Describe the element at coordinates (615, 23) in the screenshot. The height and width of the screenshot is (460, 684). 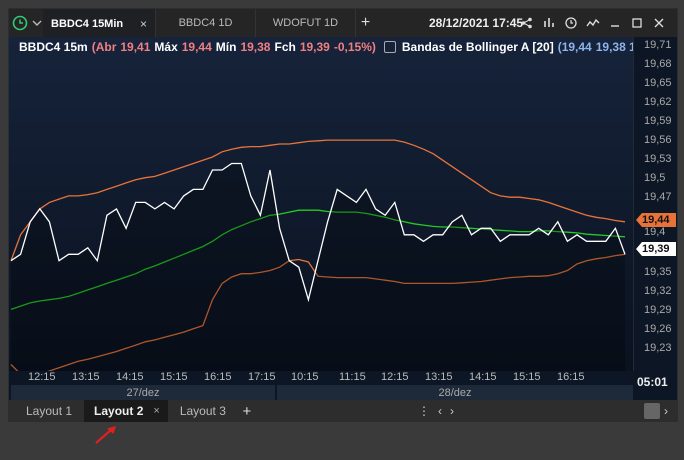
I see `minimize-icon` at that location.